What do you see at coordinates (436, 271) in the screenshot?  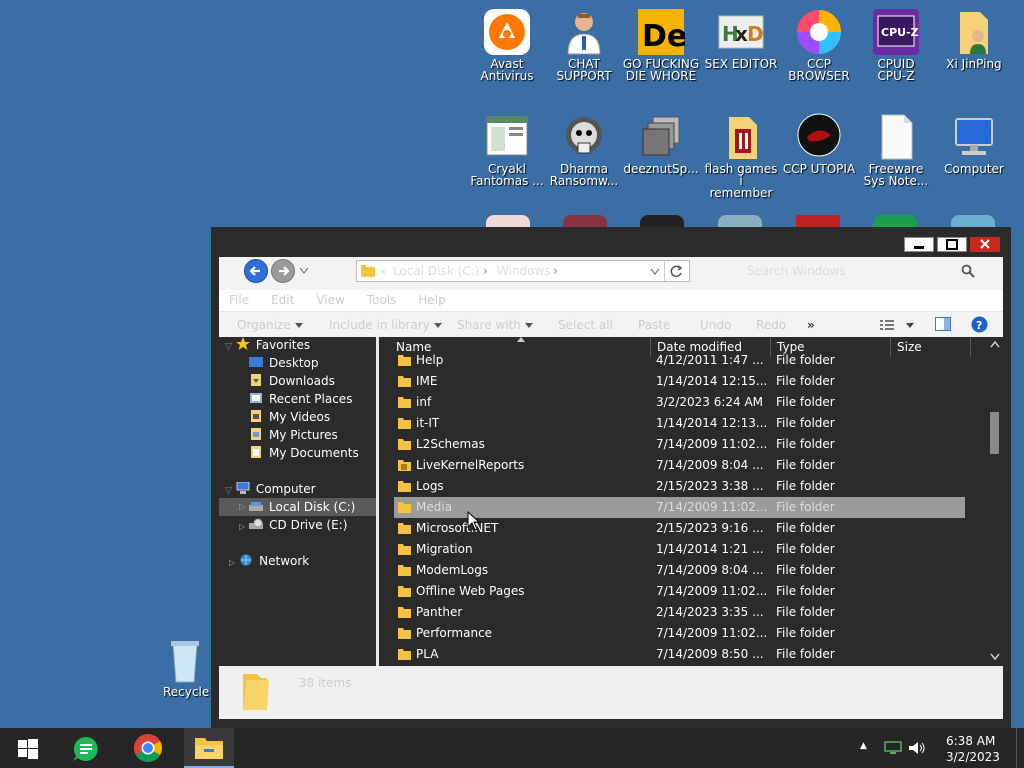 I see `breadcrumb-local-disk: Local Disk (C:)` at bounding box center [436, 271].